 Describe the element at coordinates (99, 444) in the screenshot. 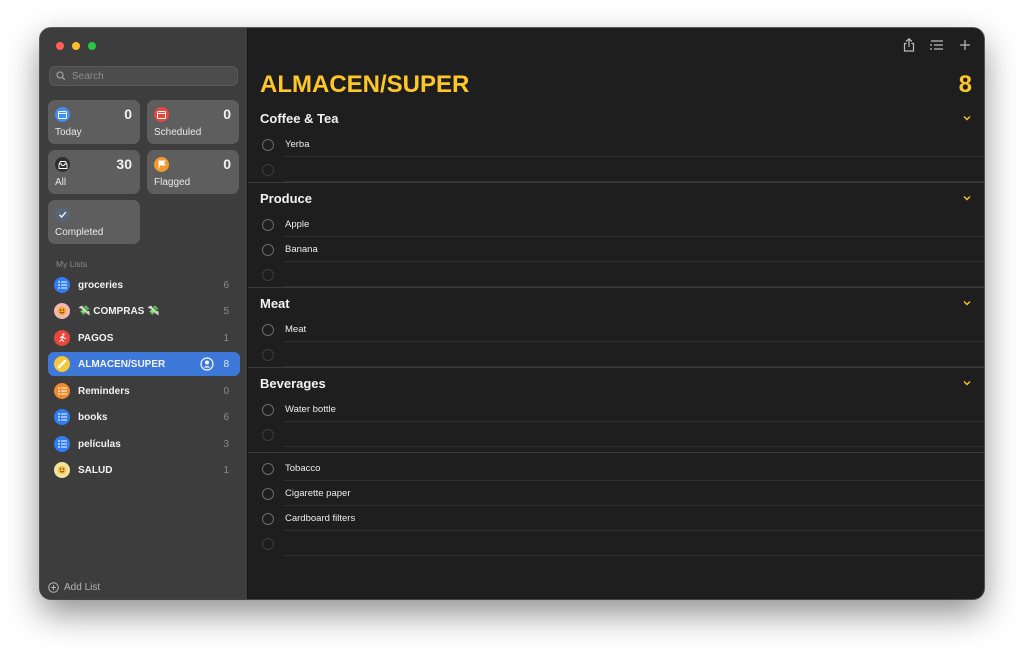

I see `sidebar-item-label: películas` at that location.